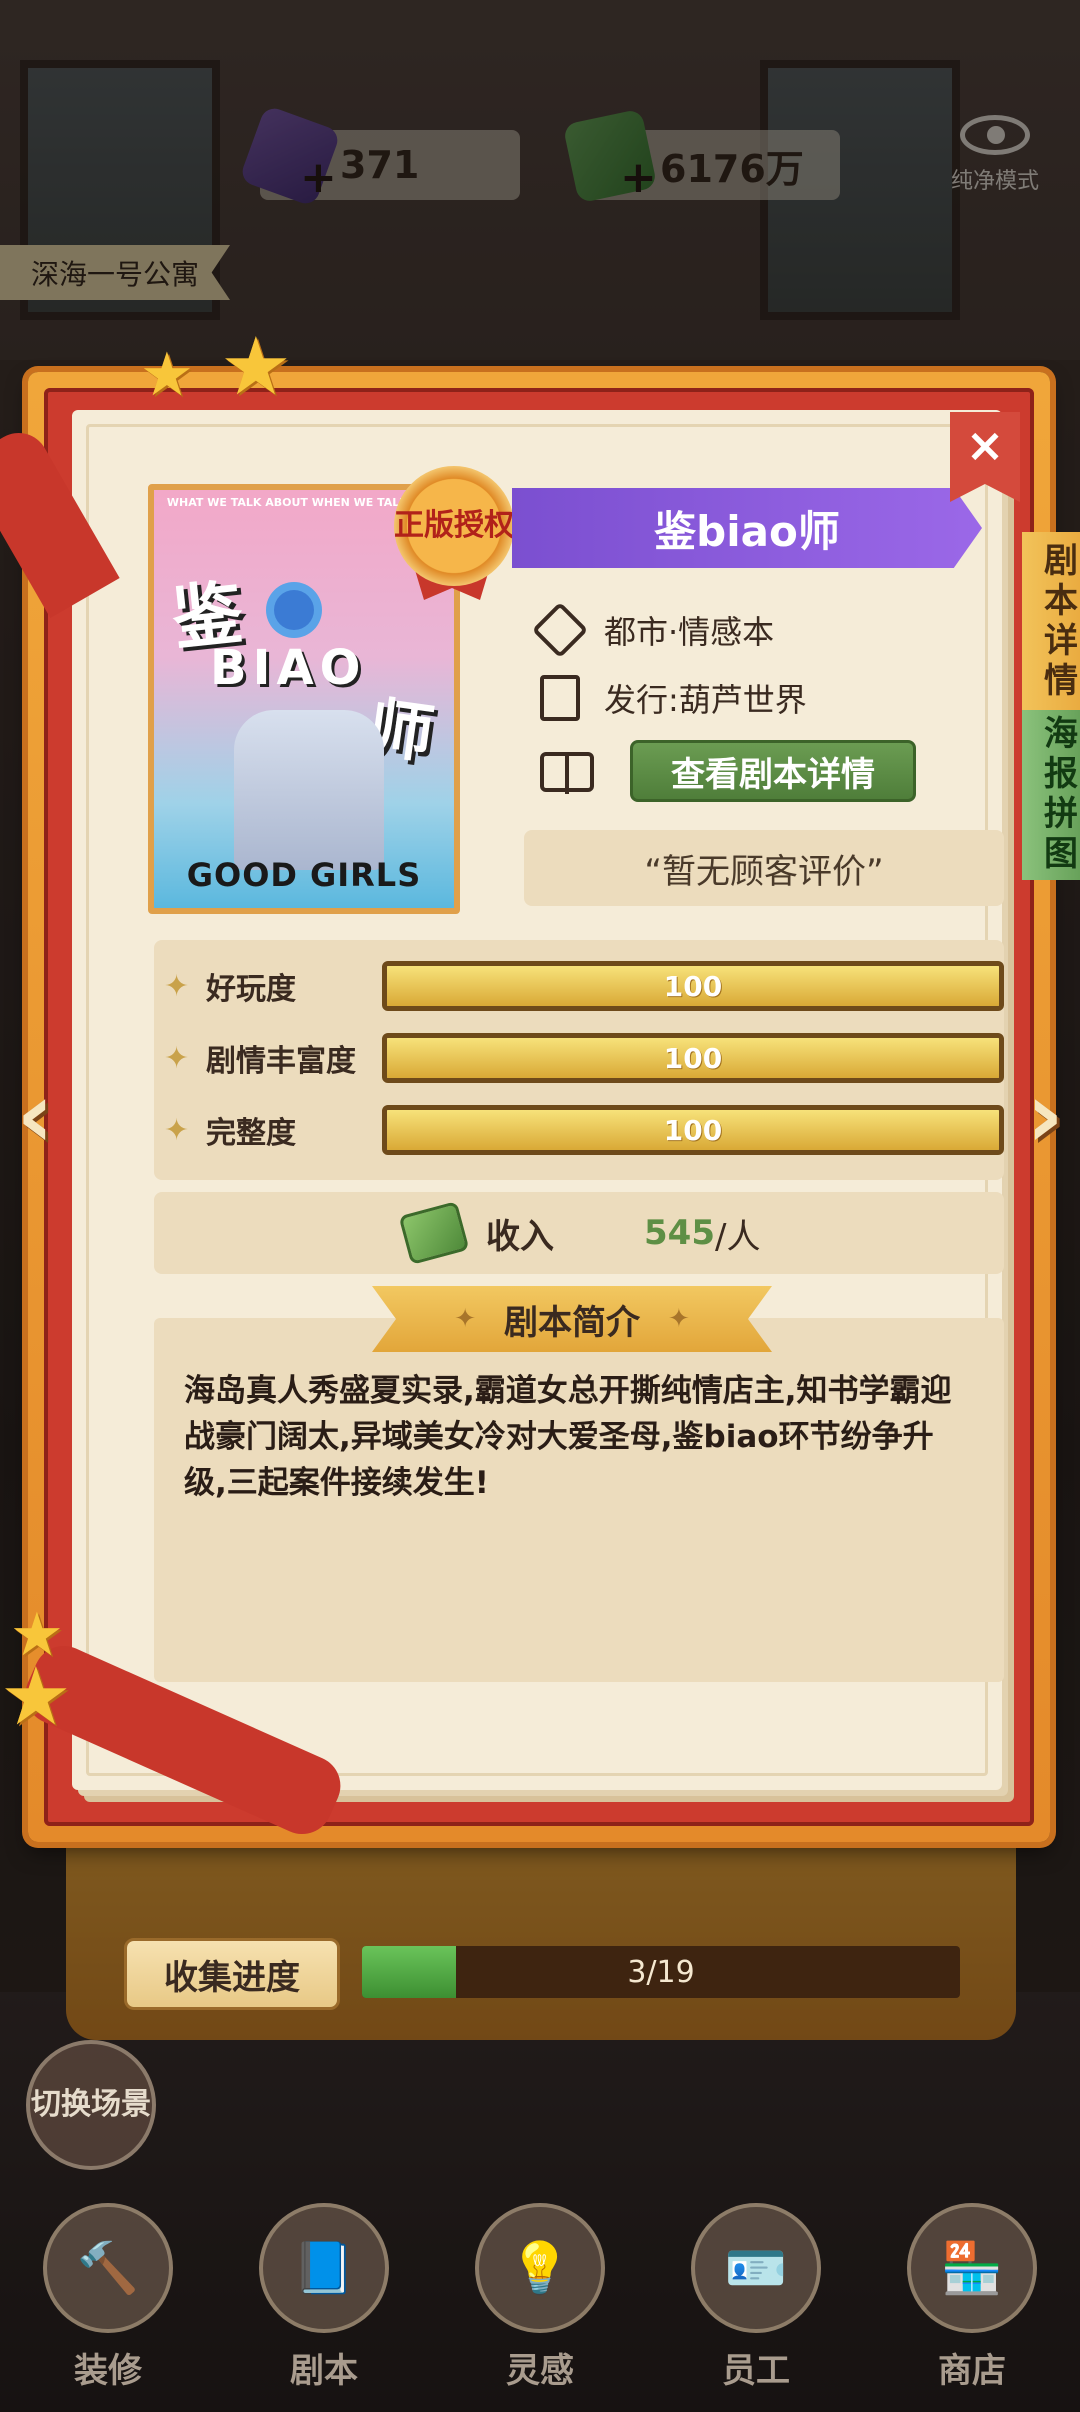  Describe the element at coordinates (560, 630) in the screenshot. I see `tag-icon` at that location.